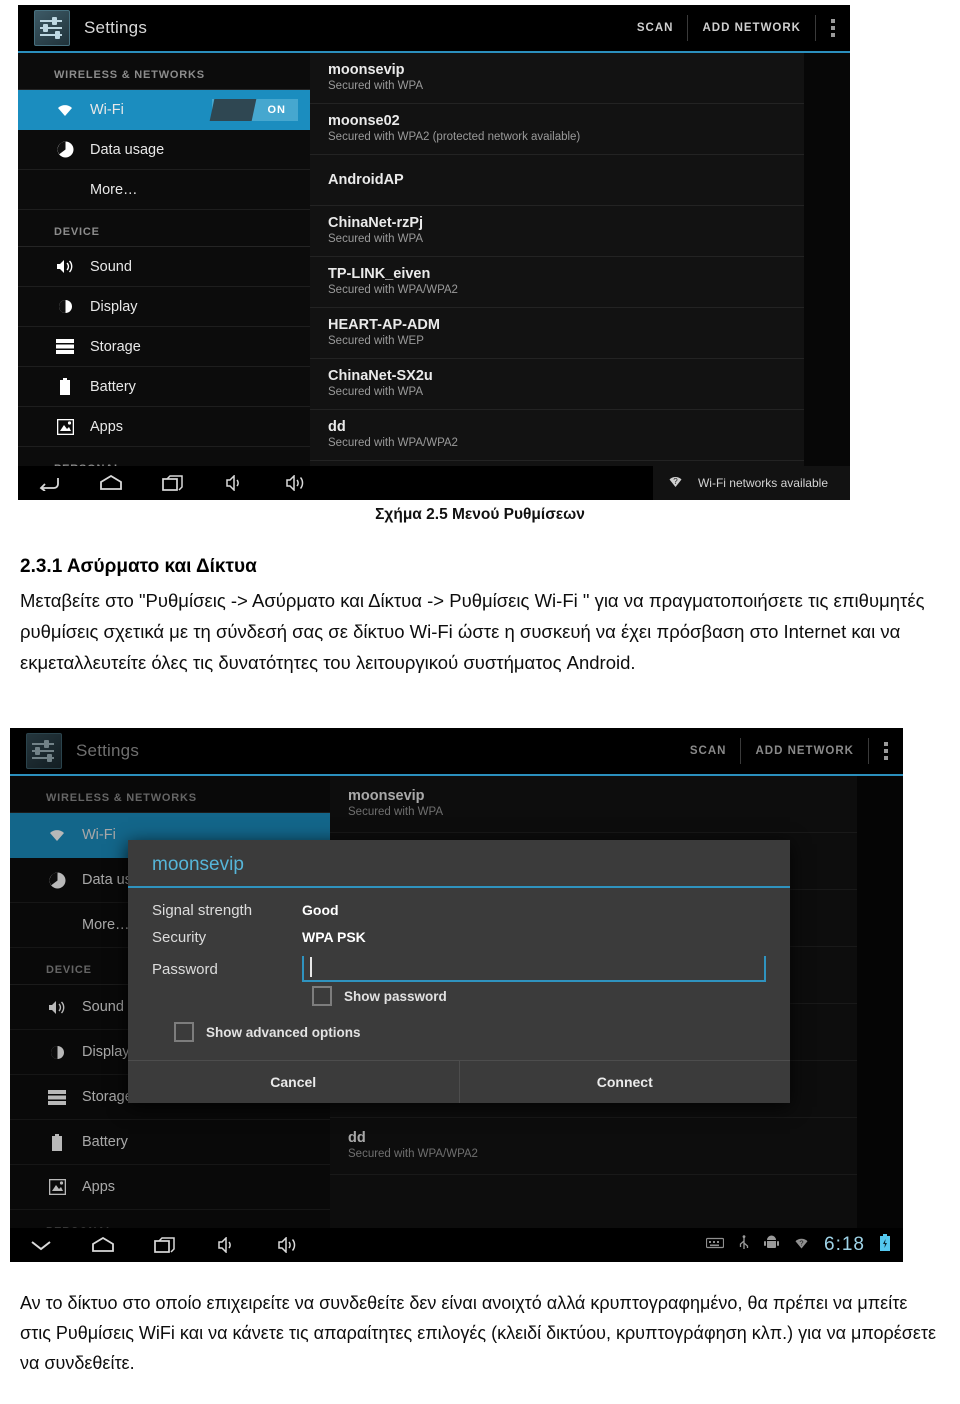 This screenshot has width=960, height=1404. What do you see at coordinates (65, 149) in the screenshot?
I see `data-usage-icon` at bounding box center [65, 149].